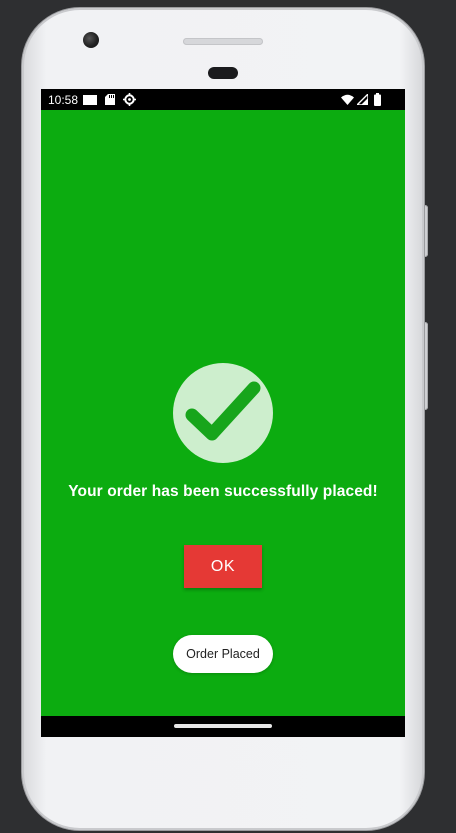  I want to click on navigation-bar, so click(223, 726).